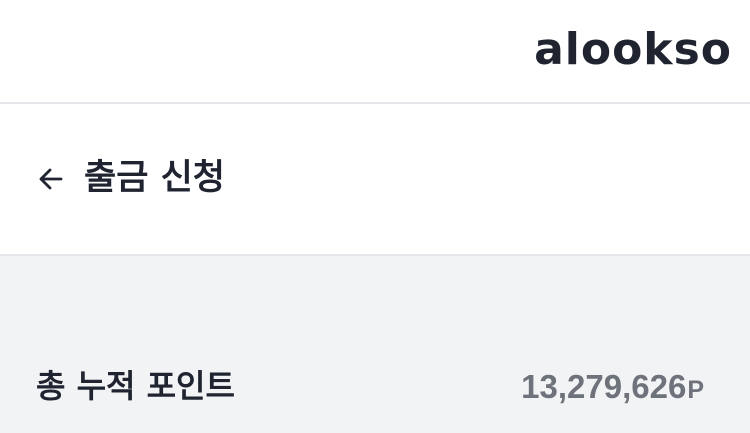 This screenshot has width=750, height=433. What do you see at coordinates (633, 50) in the screenshot?
I see `alookso-logo: alookso` at bounding box center [633, 50].